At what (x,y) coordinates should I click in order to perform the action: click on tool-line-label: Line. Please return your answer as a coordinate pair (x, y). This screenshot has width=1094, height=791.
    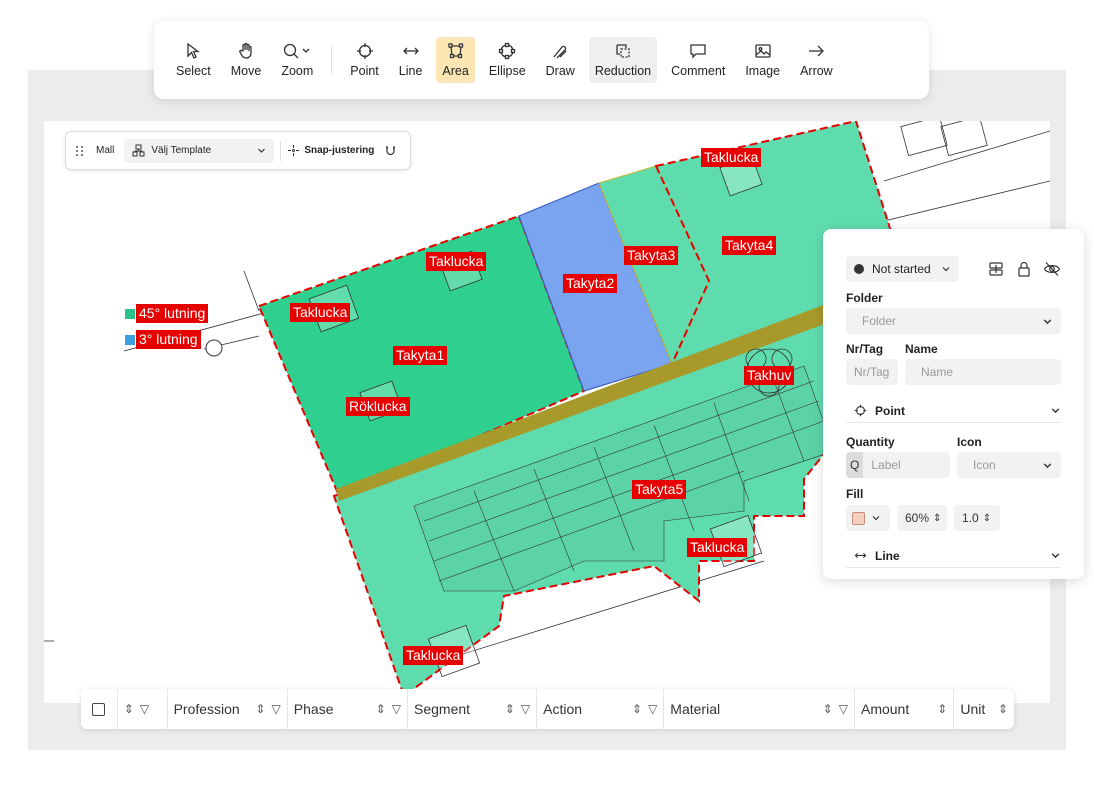
    Looking at the image, I should click on (410, 71).